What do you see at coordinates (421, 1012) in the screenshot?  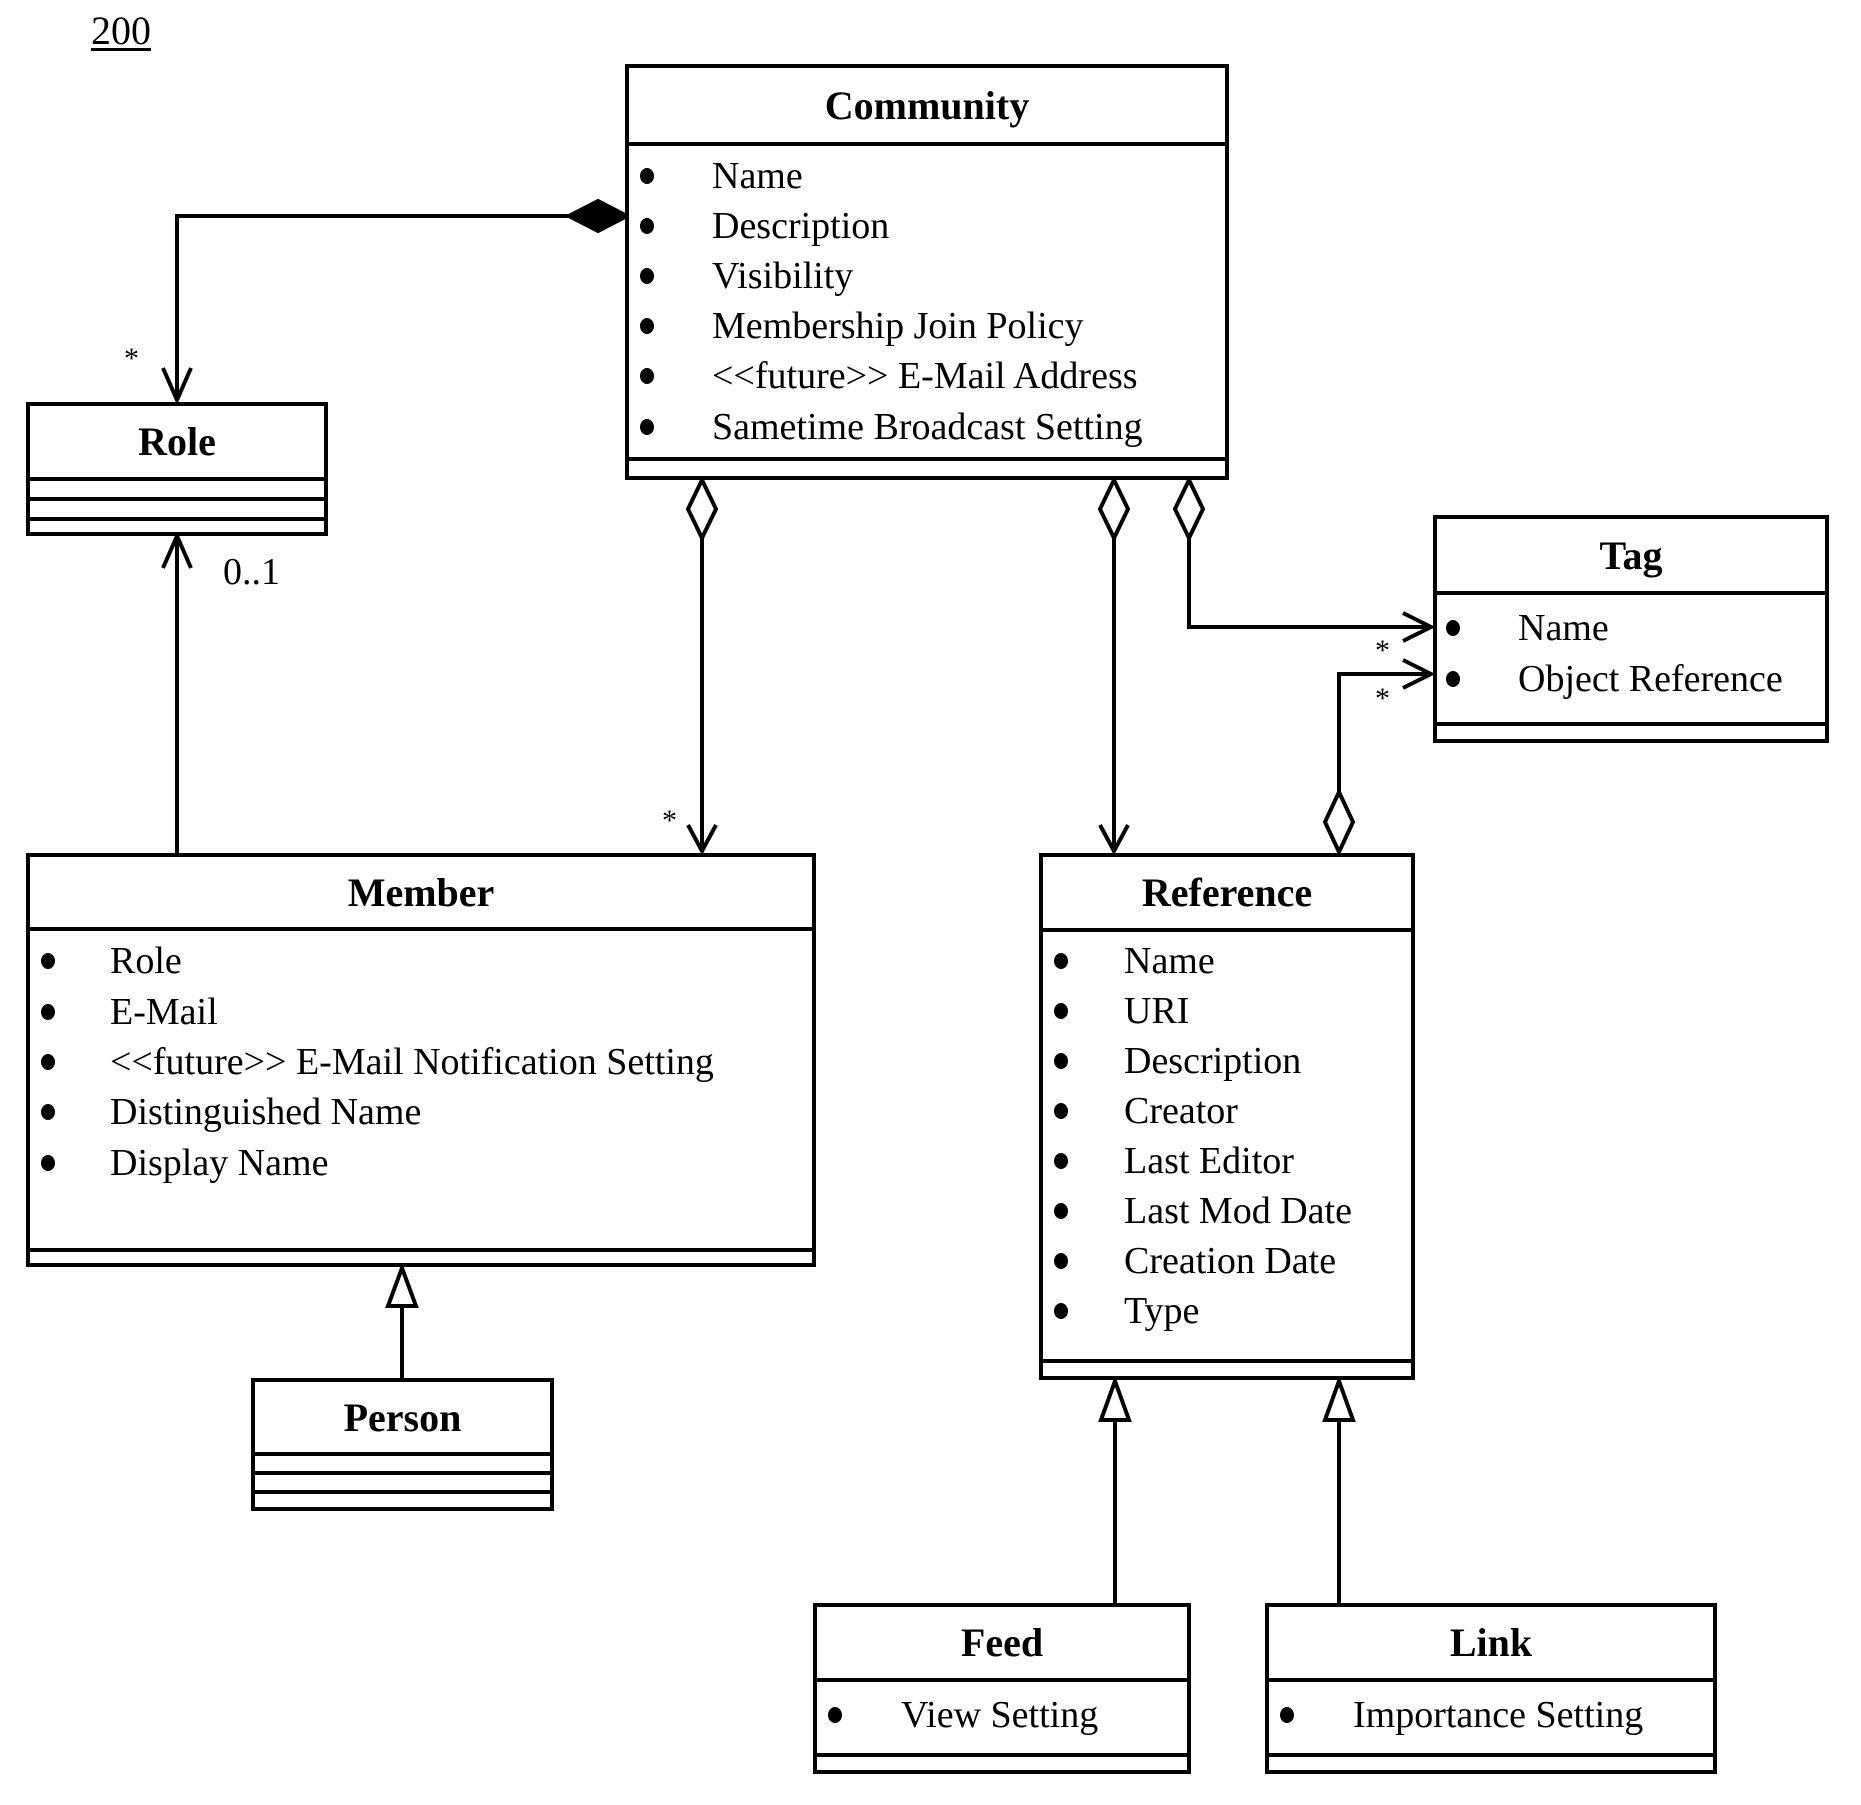 I see `attribute-row: E-Mail` at bounding box center [421, 1012].